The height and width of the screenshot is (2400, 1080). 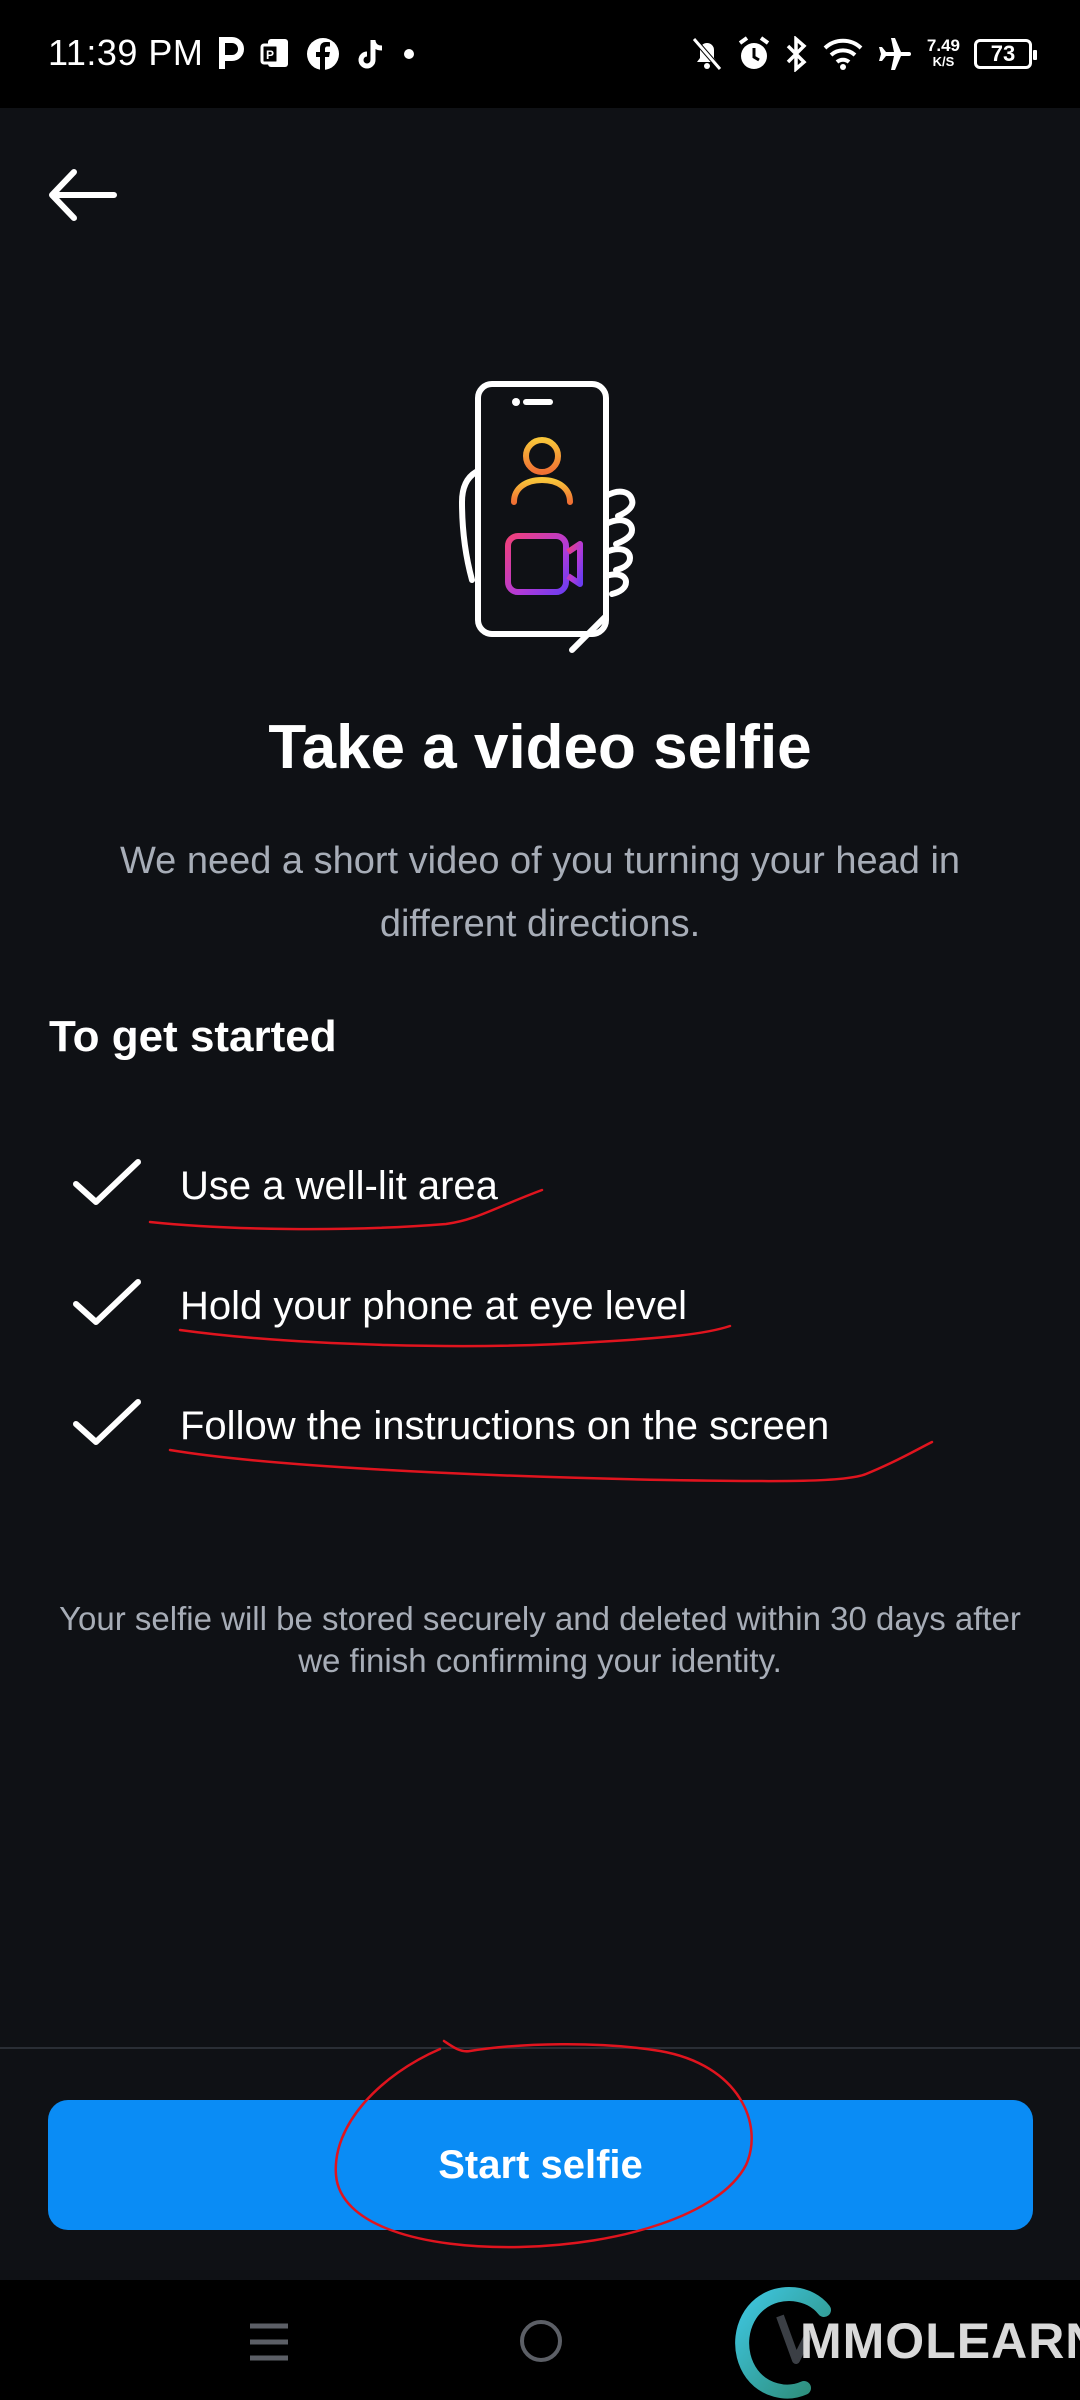 I want to click on pdf-icon: P, so click(x=275, y=54).